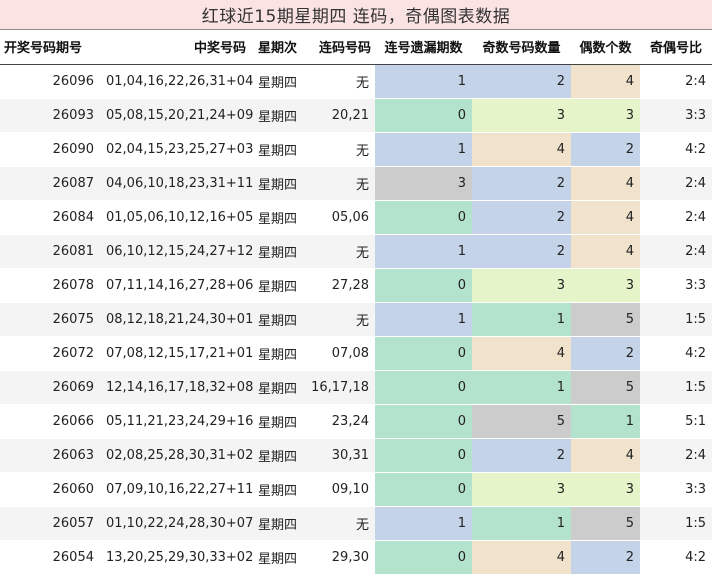 This screenshot has width=712, height=576. Describe the element at coordinates (356, 217) in the screenshot. I see `table-row: 26084 01,05,06,10,12,16+05 星期四 05,06 0 2 4 2:4` at that location.